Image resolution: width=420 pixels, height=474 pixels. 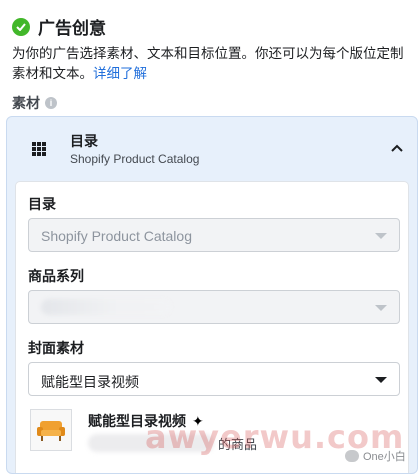 I want to click on section-description: 为你的广告选择素材、文本和目标位置。你还可以为每个版位定制素材和文本。详细了解, so click(x=212, y=64).